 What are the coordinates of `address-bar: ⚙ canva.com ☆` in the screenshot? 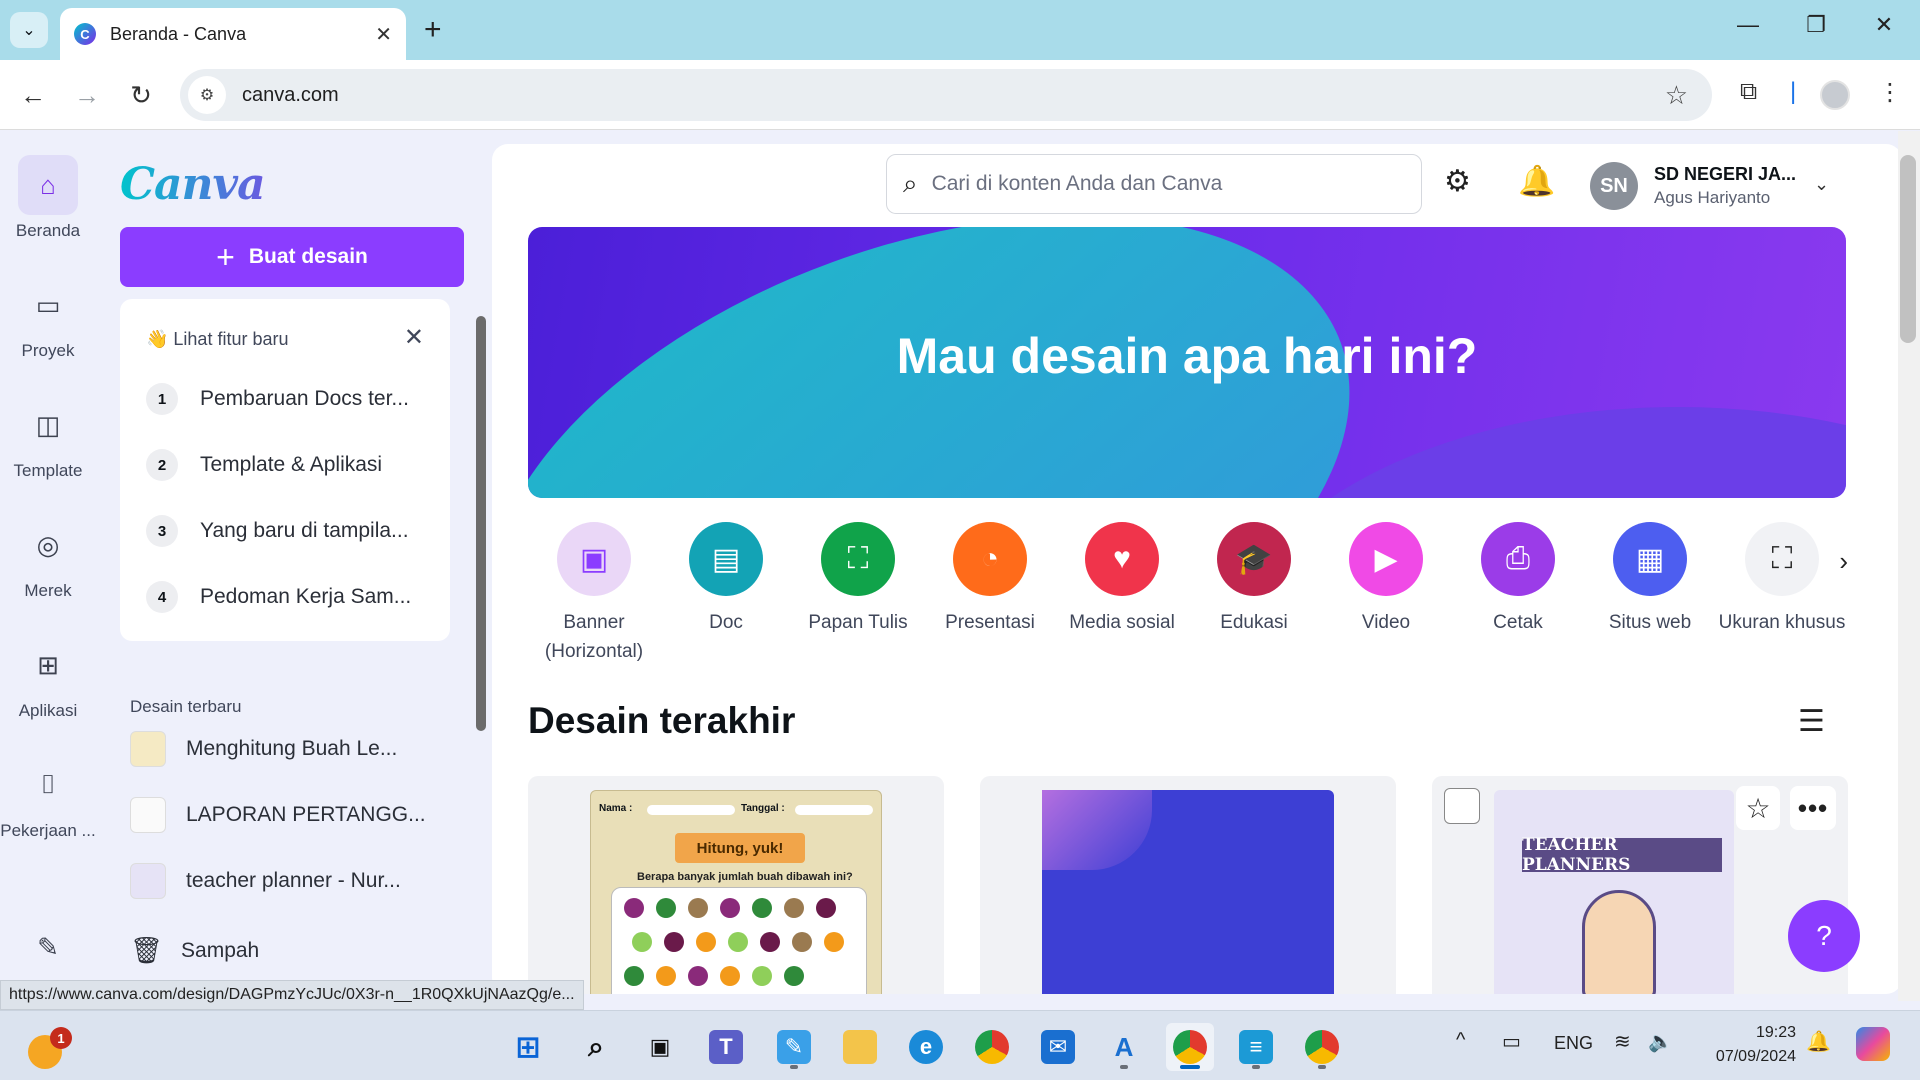 It's located at (946, 95).